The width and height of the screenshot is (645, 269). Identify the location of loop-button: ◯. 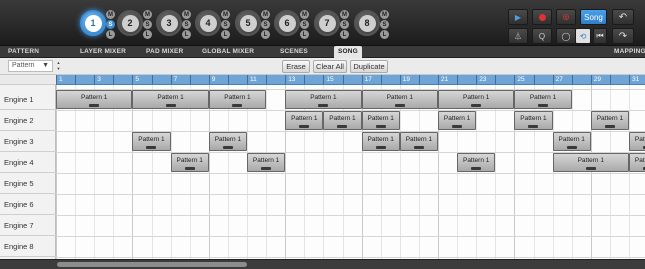
(566, 36).